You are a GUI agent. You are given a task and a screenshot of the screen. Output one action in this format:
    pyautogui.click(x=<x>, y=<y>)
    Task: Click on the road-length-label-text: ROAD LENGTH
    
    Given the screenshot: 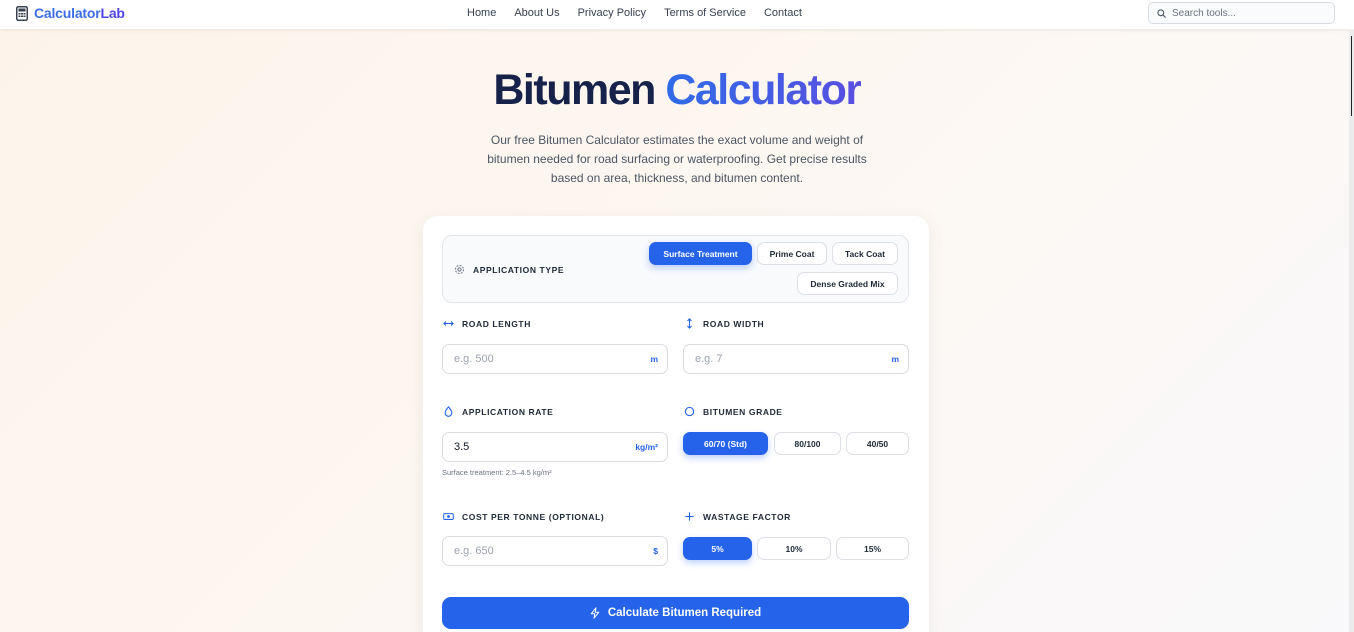 What is the action you would take?
    pyautogui.click(x=496, y=323)
    